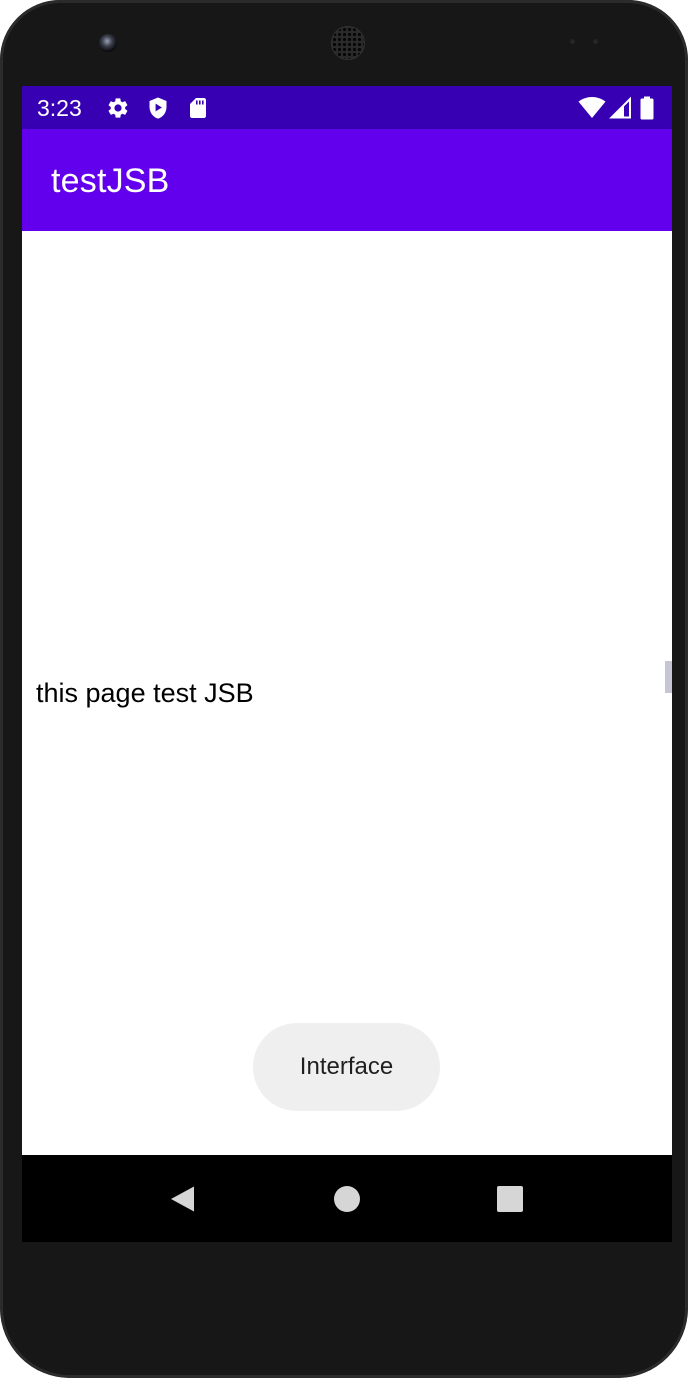 This screenshot has width=688, height=1378. I want to click on battery-icon, so click(647, 108).